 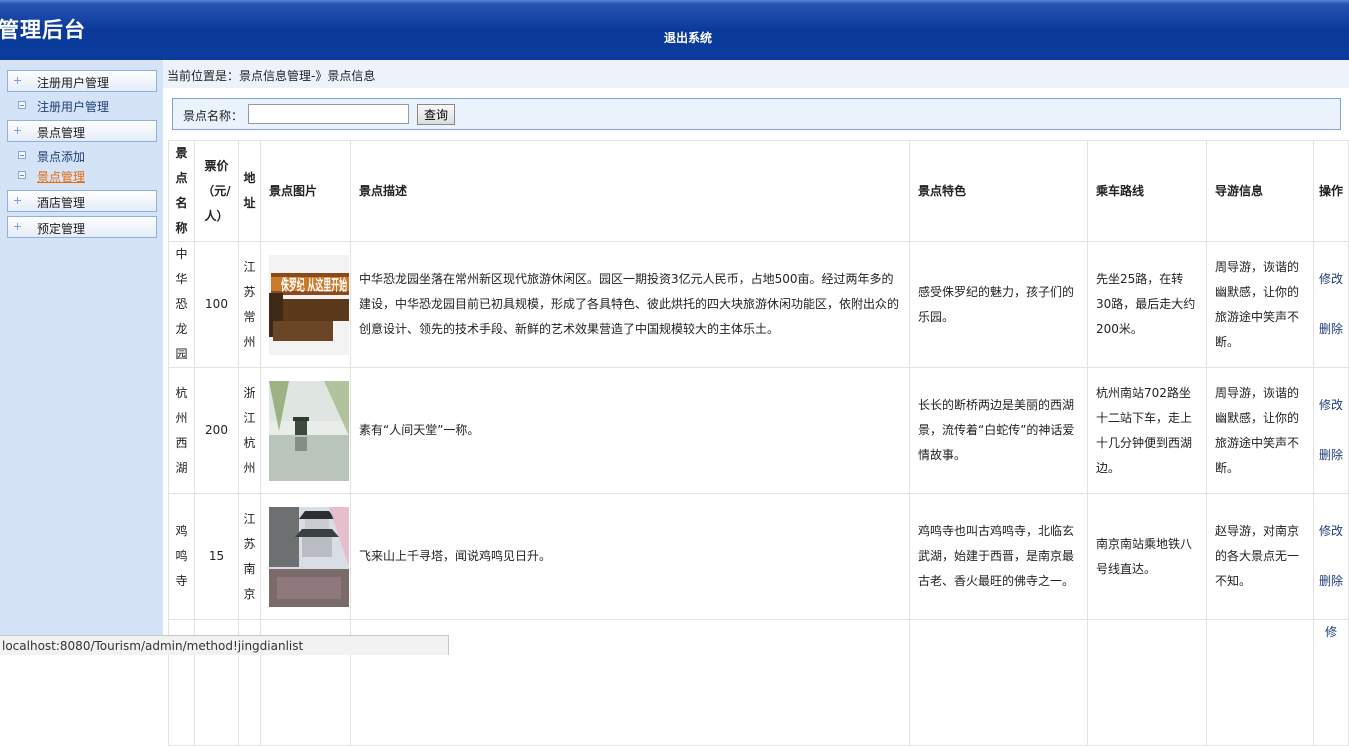 What do you see at coordinates (314, 285) in the screenshot?
I see `image-caption-text: 侏罗纪 从这里开始` at bounding box center [314, 285].